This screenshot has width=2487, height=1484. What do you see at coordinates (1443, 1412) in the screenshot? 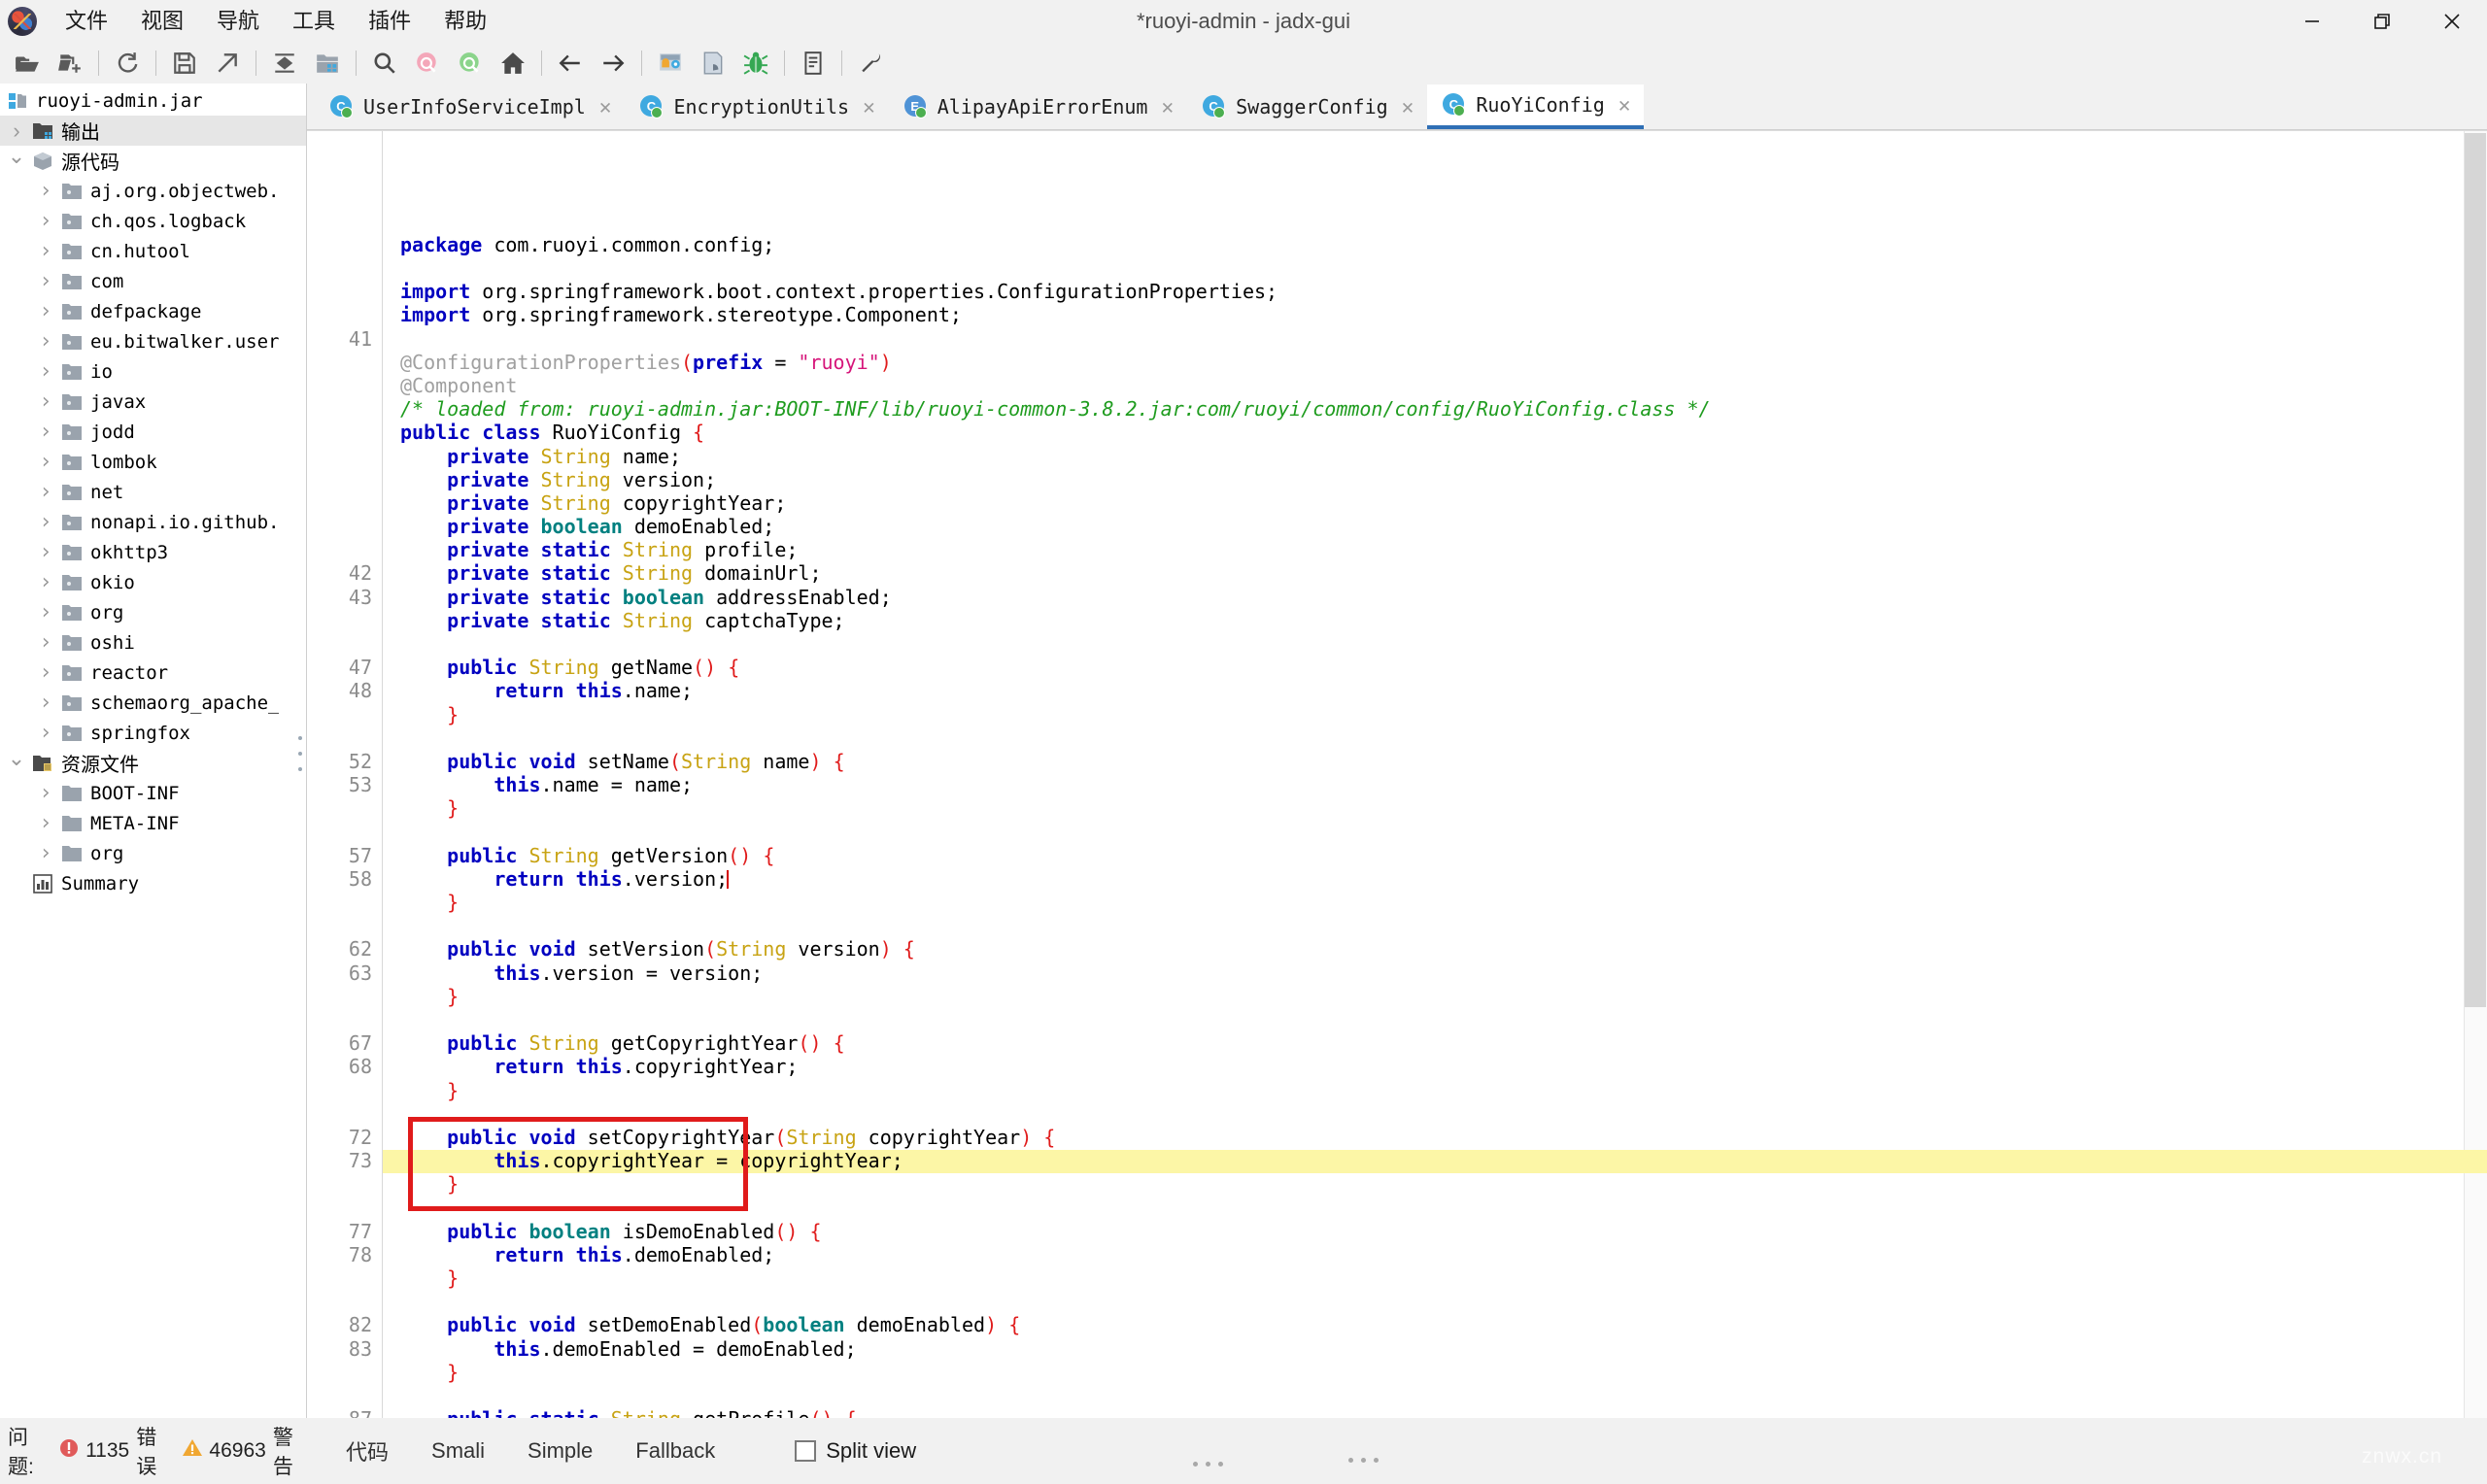
I see `code-line: public static String getProfile() {` at bounding box center [1443, 1412].